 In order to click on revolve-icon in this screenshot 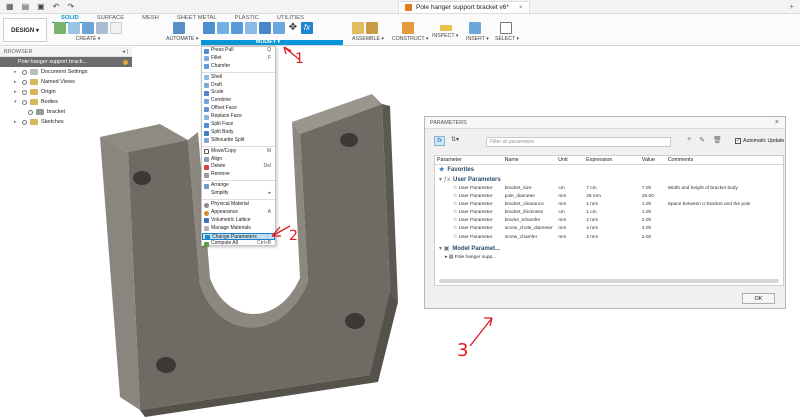, I will do `click(88, 28)`.